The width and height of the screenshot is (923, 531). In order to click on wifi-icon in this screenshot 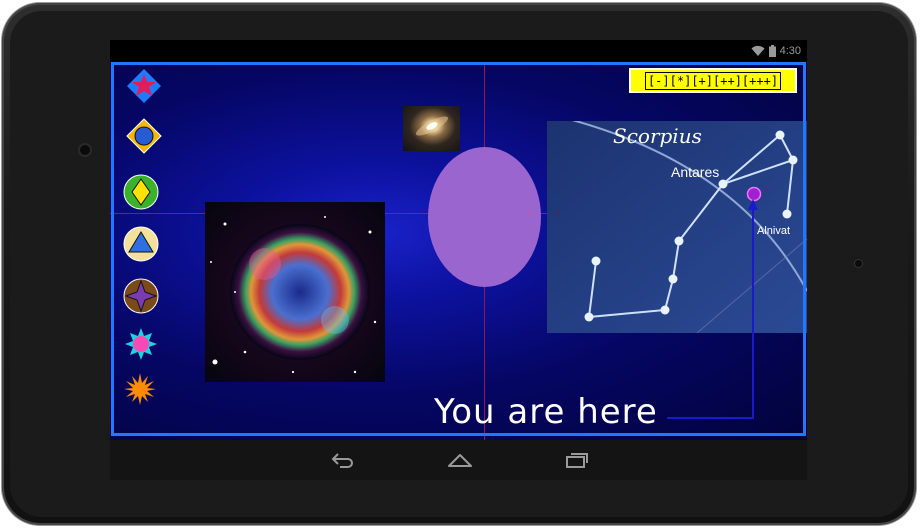, I will do `click(758, 50)`.